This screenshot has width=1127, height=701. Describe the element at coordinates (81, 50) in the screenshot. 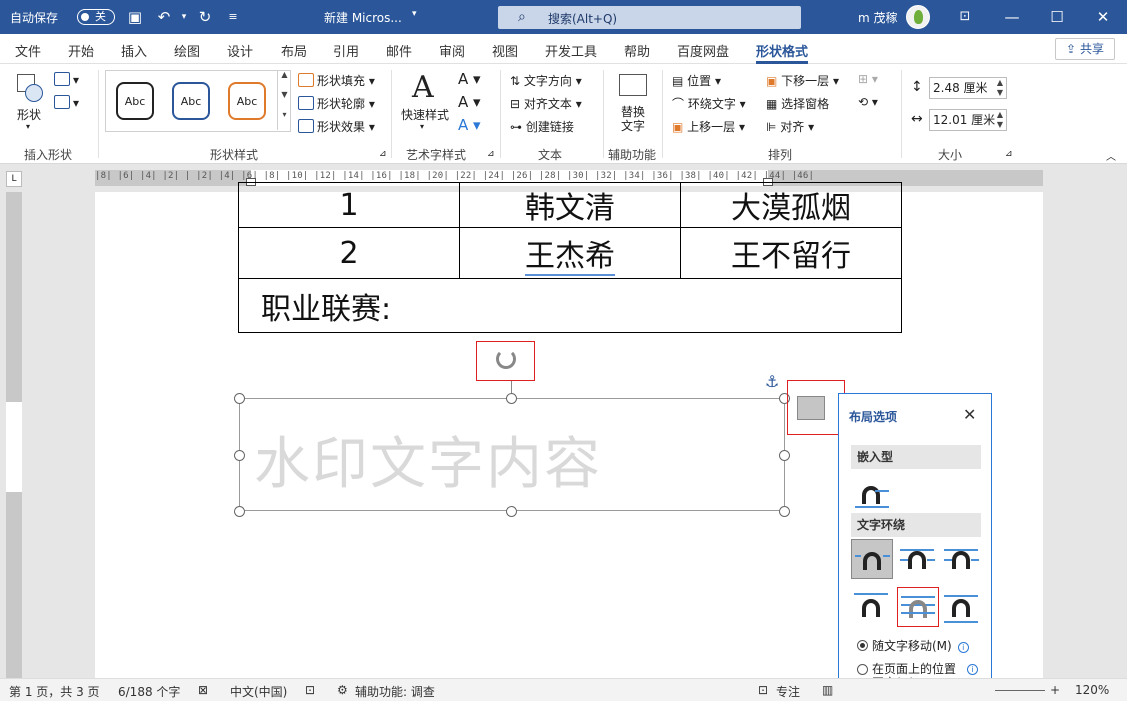

I see `tab-home: 开始` at that location.